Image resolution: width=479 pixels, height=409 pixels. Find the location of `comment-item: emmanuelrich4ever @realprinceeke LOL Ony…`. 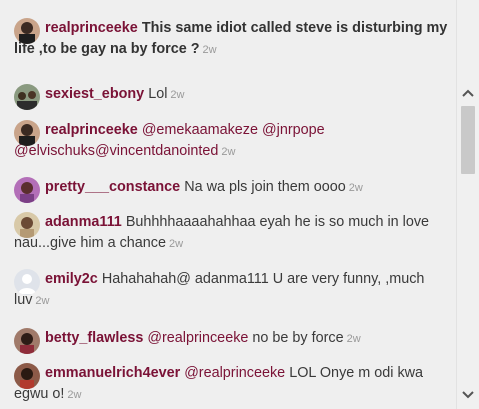

comment-item: emmanuelrich4ever @realprinceeke LOL Ony… is located at coordinates (234, 384).